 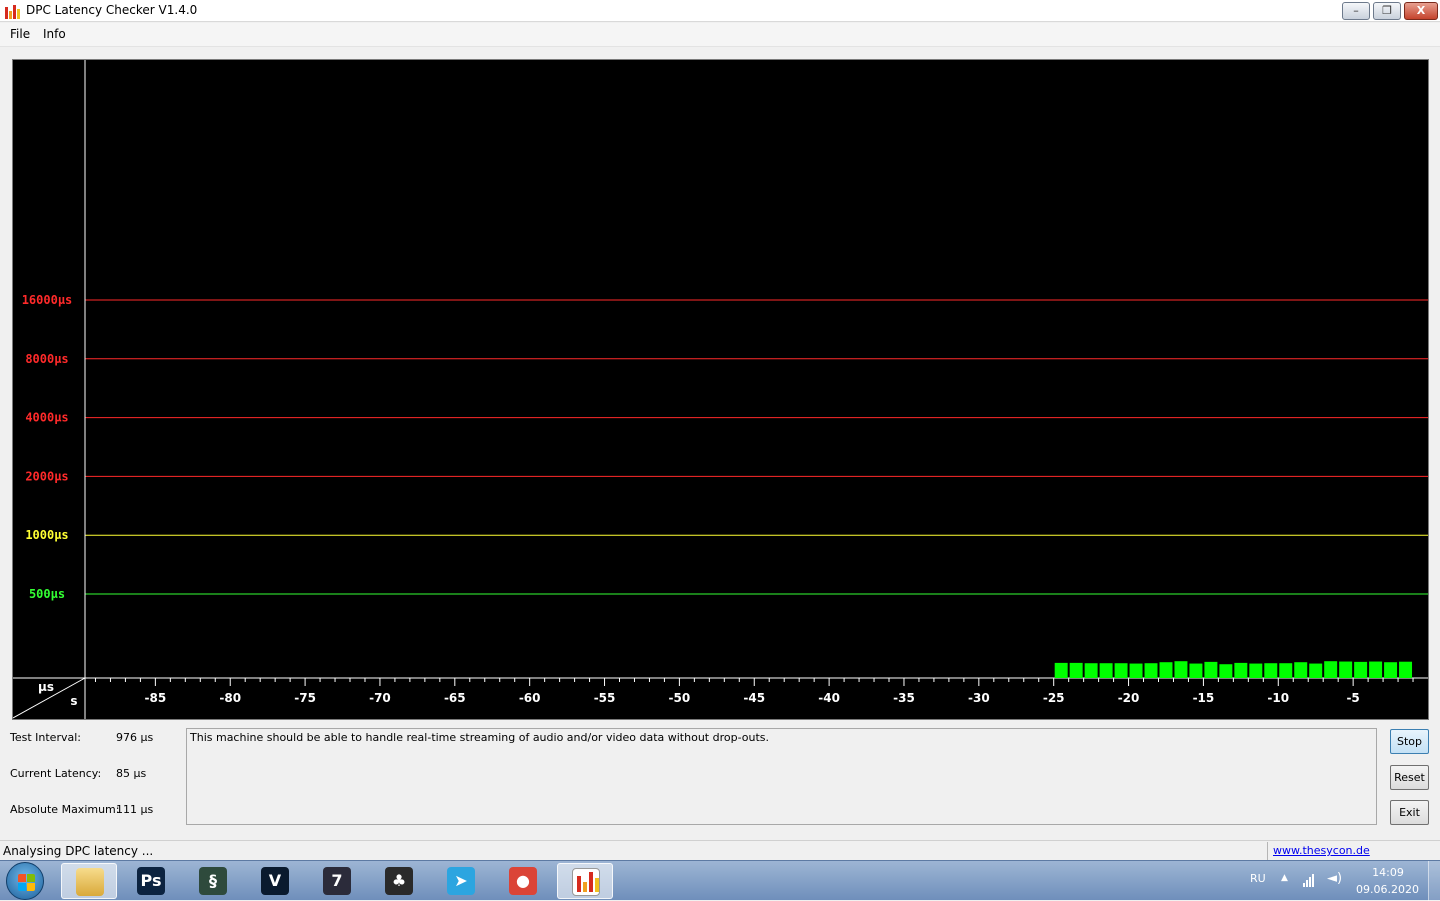 What do you see at coordinates (904, 698) in the screenshot?
I see `x-tick-label: -35` at bounding box center [904, 698].